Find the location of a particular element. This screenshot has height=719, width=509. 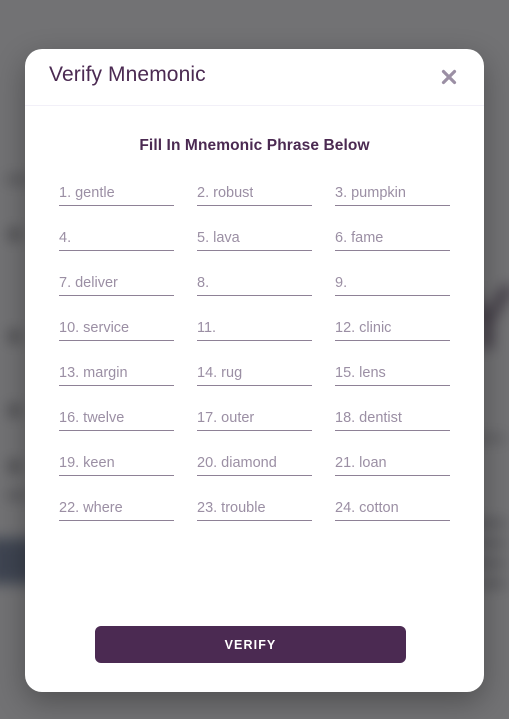

mnemonic-slot-text: 11. is located at coordinates (207, 328).